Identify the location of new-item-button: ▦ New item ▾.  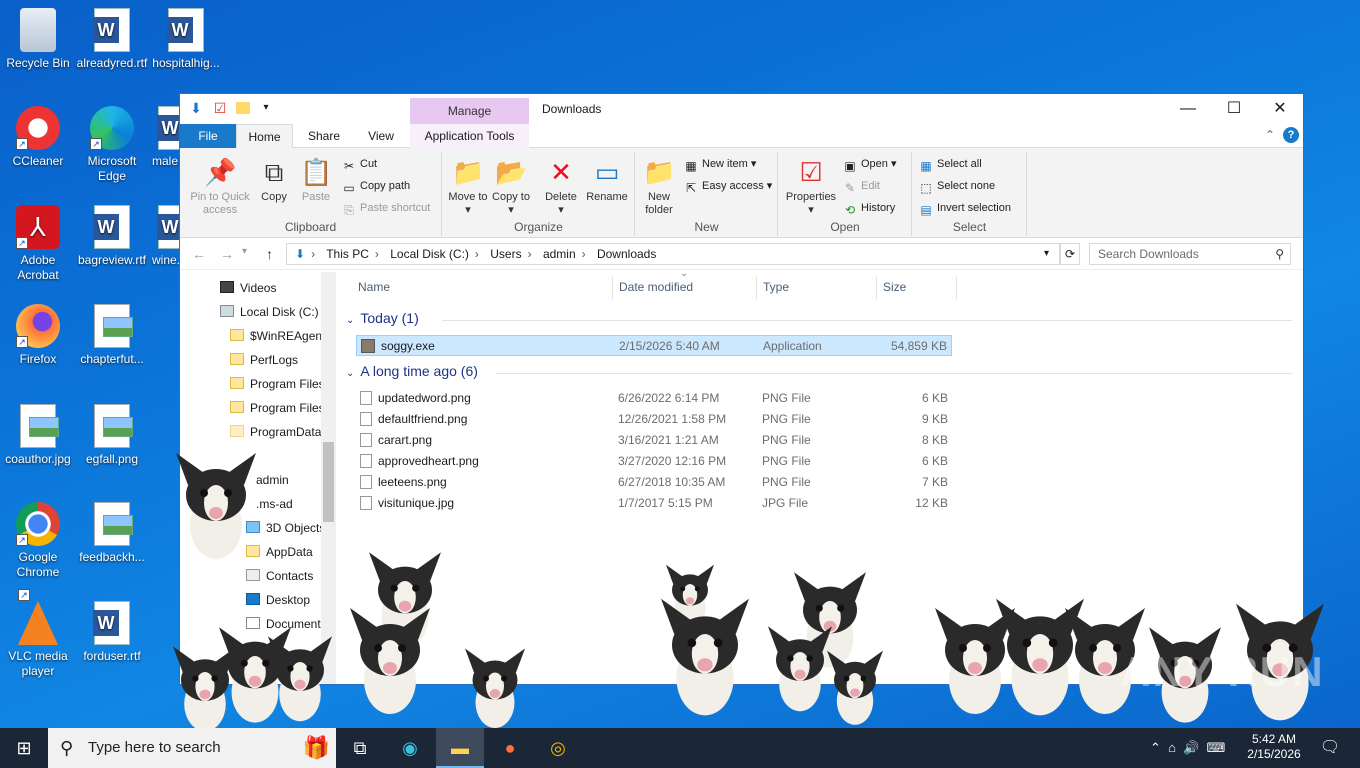
(720, 164).